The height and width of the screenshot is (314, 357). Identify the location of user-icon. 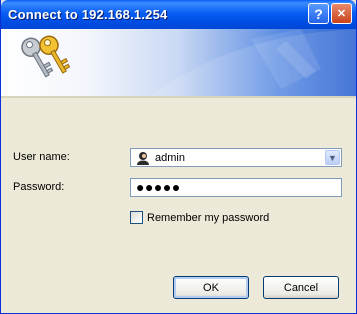
(143, 158).